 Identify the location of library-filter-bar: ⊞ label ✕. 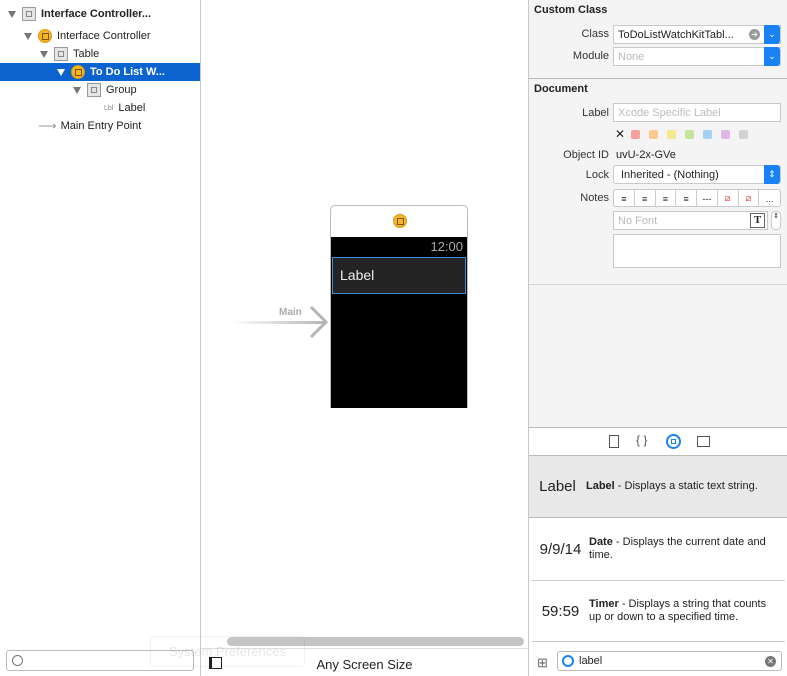
(658, 662).